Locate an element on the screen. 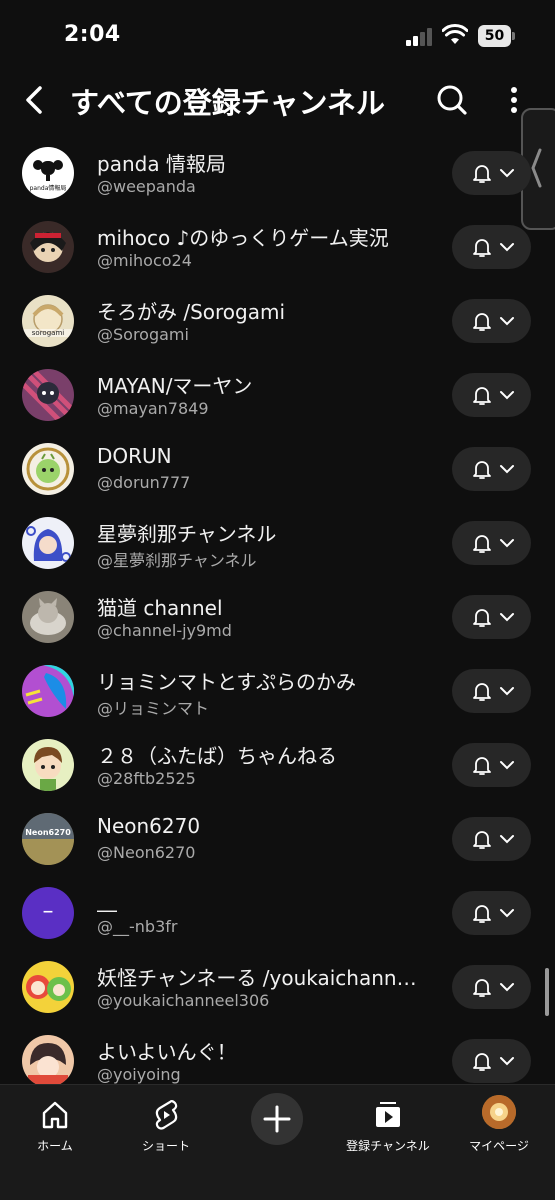  channel-handle: @Sorogami is located at coordinates (143, 334).